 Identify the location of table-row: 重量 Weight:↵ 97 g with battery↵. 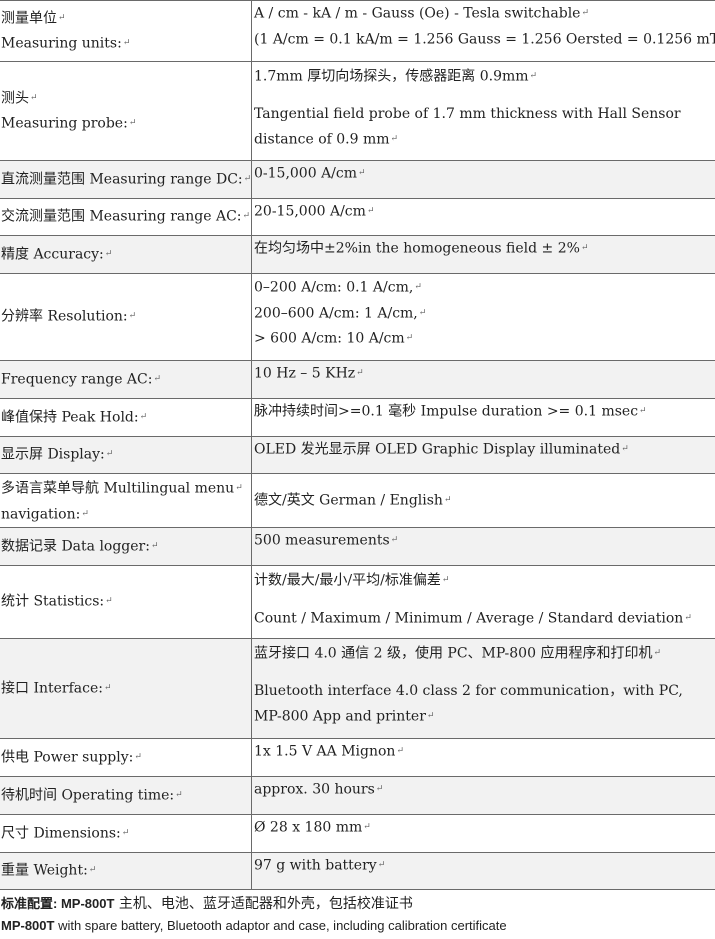
(357, 871).